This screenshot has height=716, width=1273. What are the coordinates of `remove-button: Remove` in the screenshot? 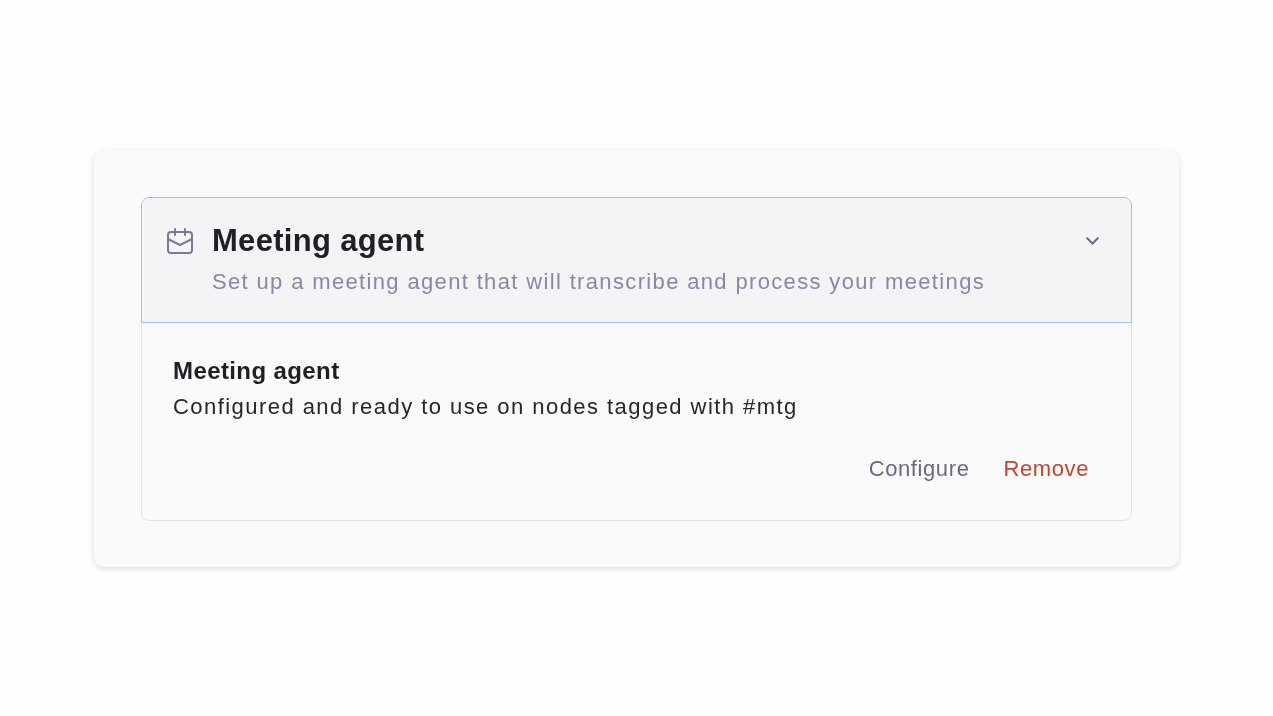 It's located at (1046, 469).